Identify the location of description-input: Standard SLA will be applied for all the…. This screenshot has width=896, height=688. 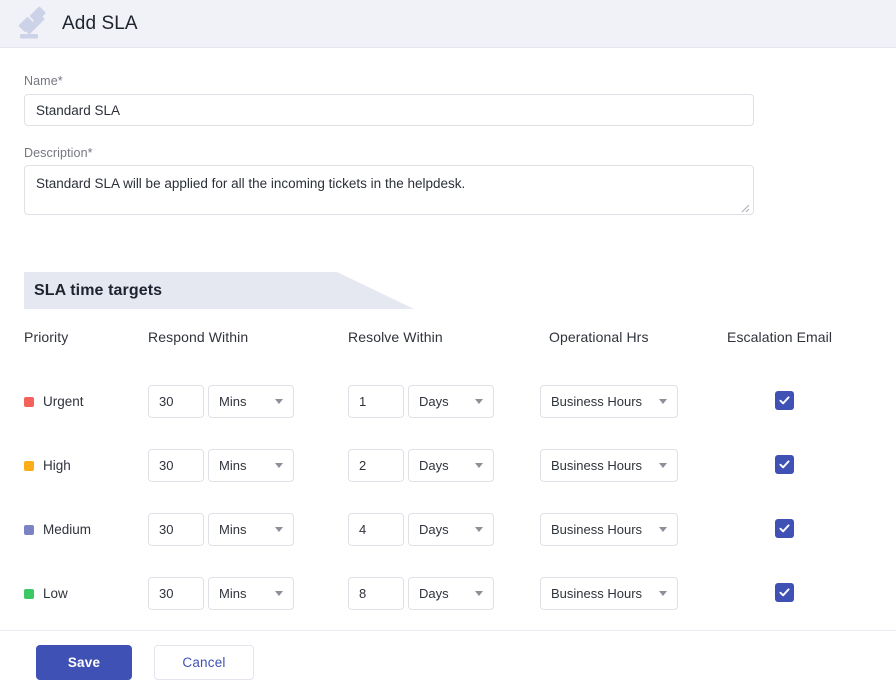
(389, 190).